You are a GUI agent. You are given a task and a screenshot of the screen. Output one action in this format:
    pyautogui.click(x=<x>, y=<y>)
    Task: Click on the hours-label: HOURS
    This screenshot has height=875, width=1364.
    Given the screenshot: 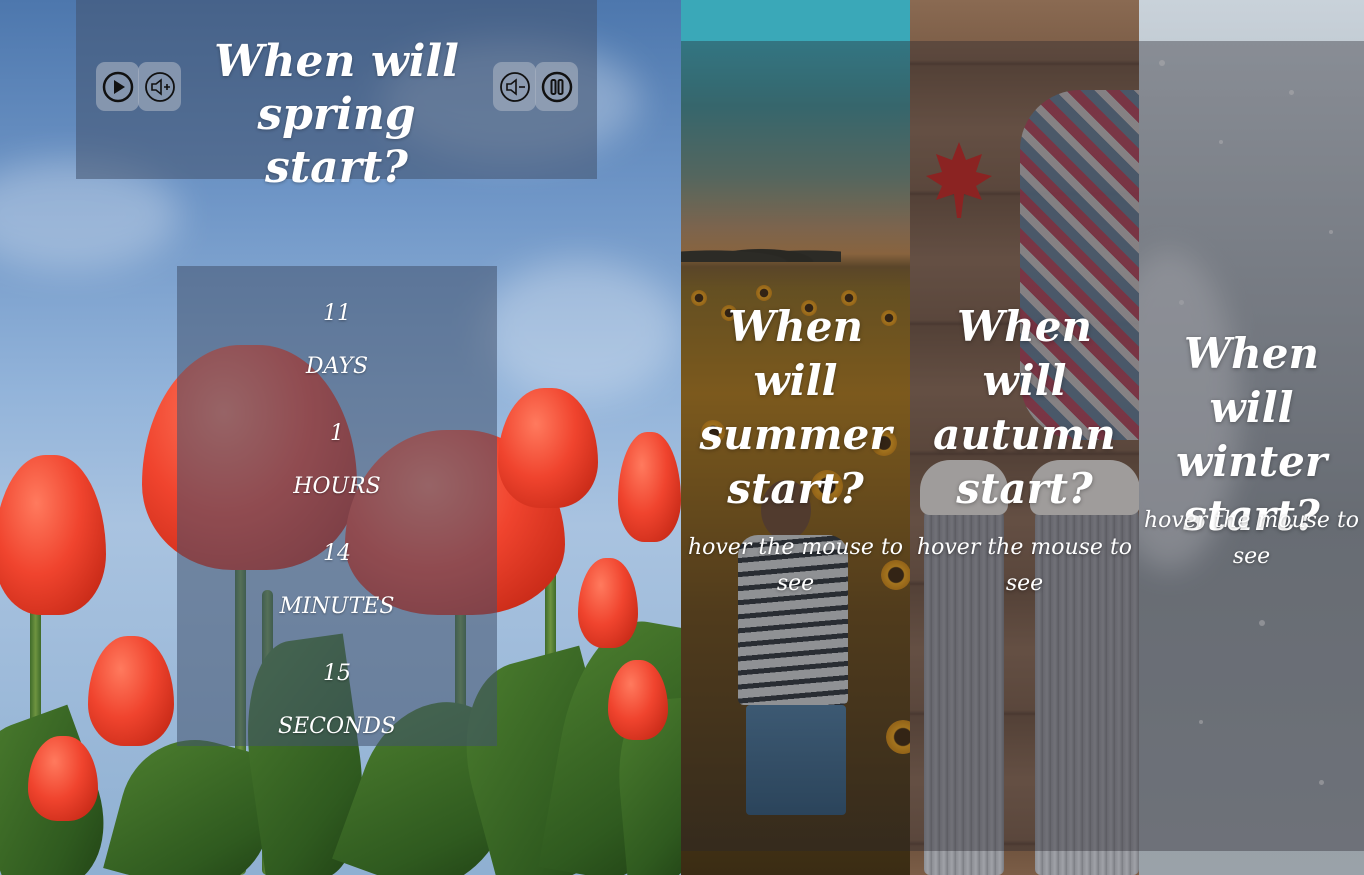 What is the action you would take?
    pyautogui.click(x=337, y=486)
    